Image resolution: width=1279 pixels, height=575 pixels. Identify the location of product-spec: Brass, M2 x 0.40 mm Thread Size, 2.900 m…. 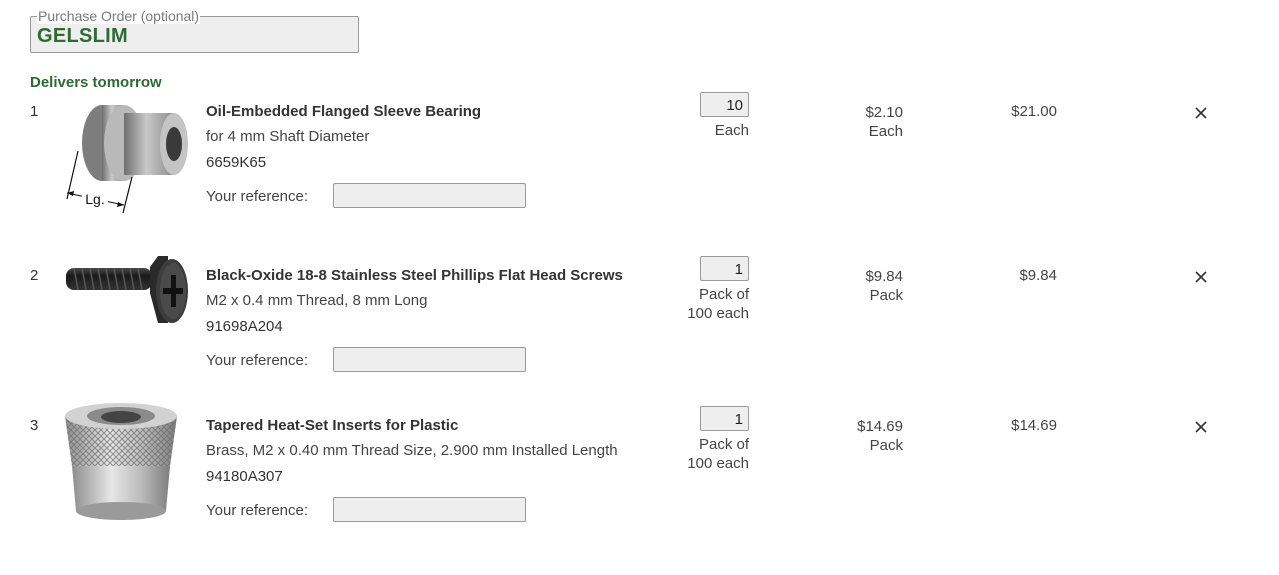
(412, 450).